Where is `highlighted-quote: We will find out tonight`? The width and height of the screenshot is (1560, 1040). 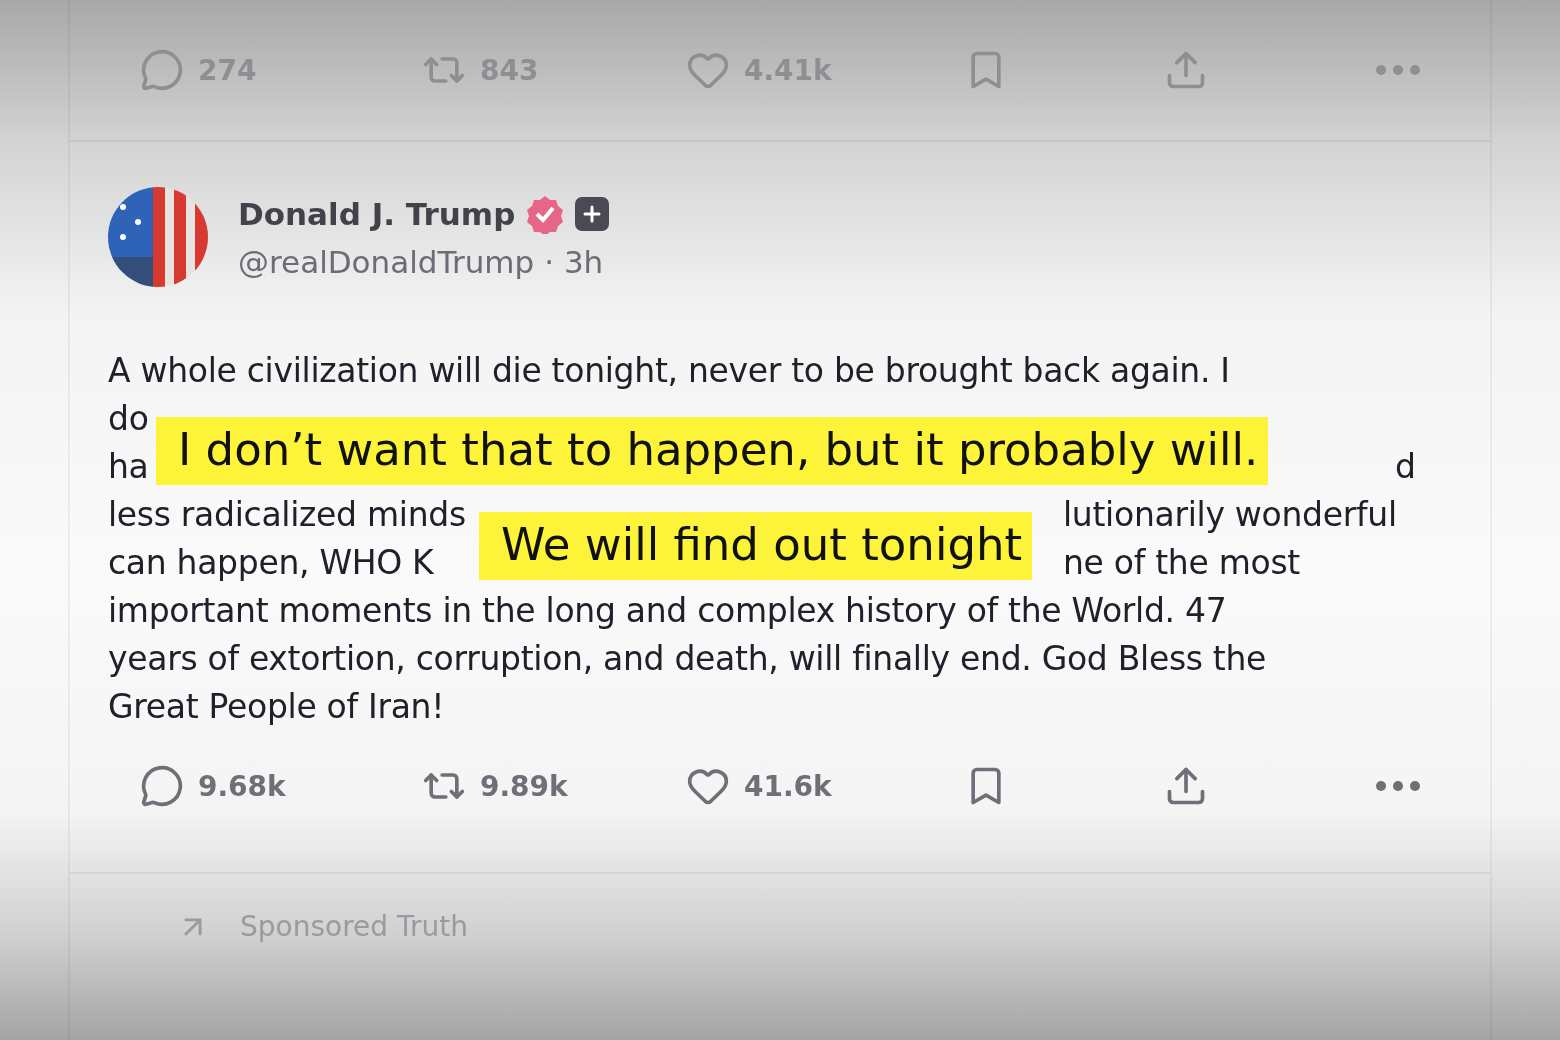
highlighted-quote: We will find out tonight is located at coordinates (756, 546).